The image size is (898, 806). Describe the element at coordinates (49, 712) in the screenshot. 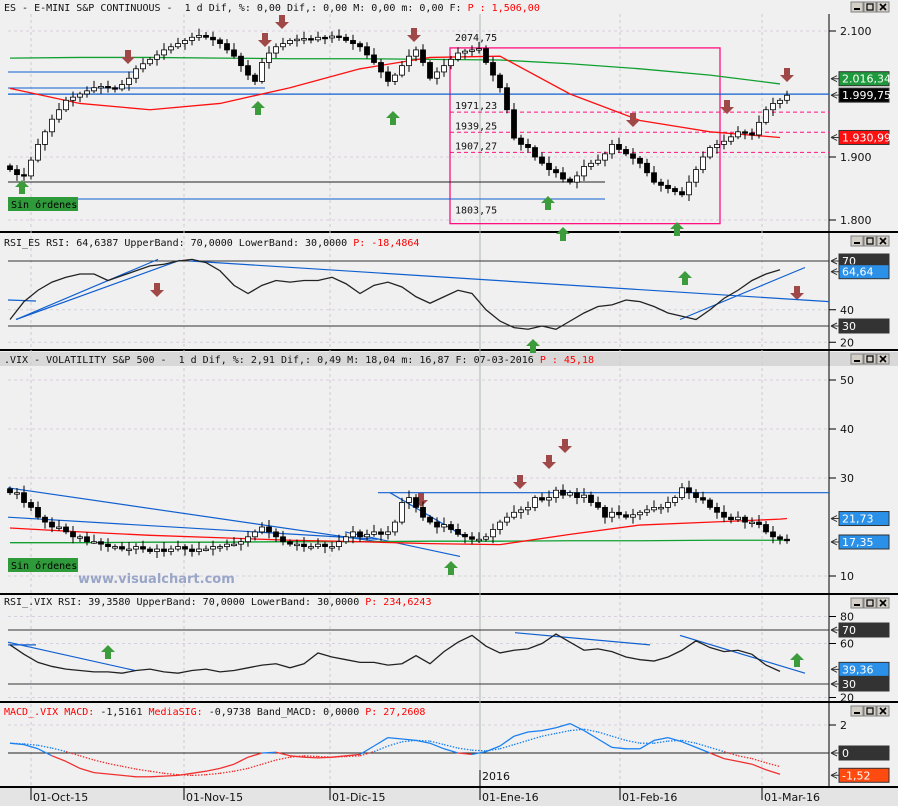

I see `macd-header-part: MACD_.VIX MACD:` at that location.